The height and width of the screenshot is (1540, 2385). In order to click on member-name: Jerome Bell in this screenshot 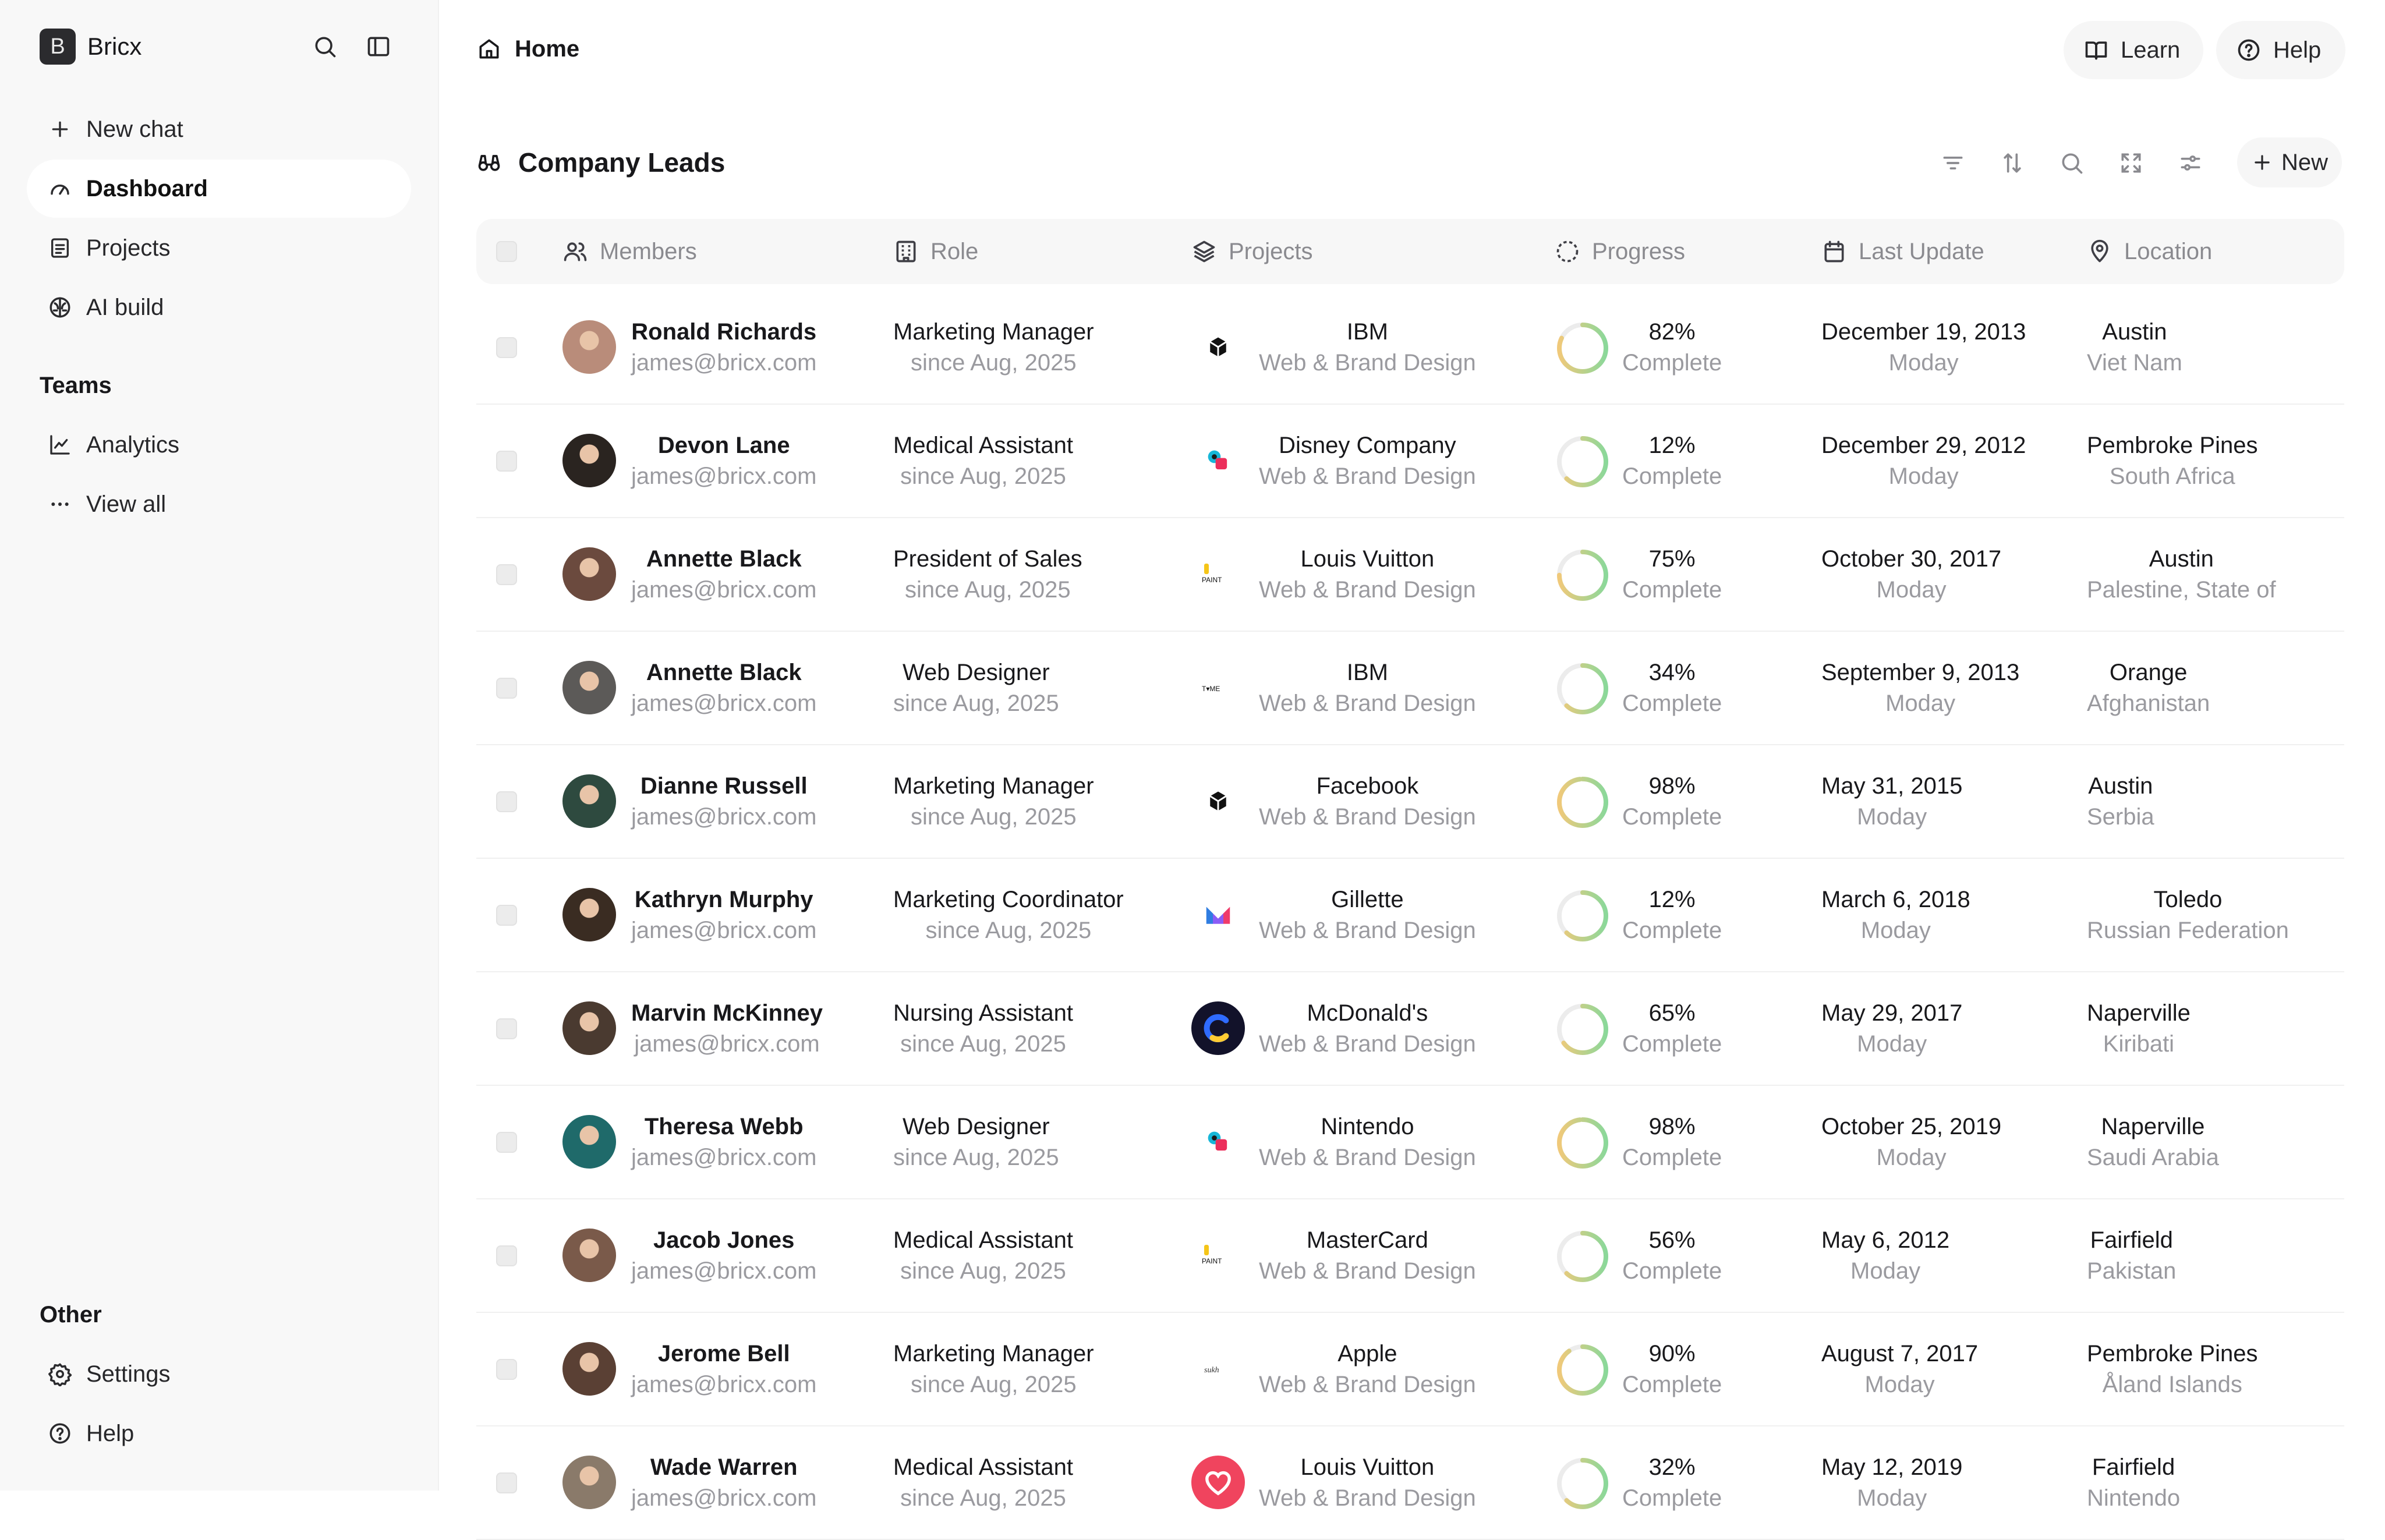, I will do `click(724, 1354)`.